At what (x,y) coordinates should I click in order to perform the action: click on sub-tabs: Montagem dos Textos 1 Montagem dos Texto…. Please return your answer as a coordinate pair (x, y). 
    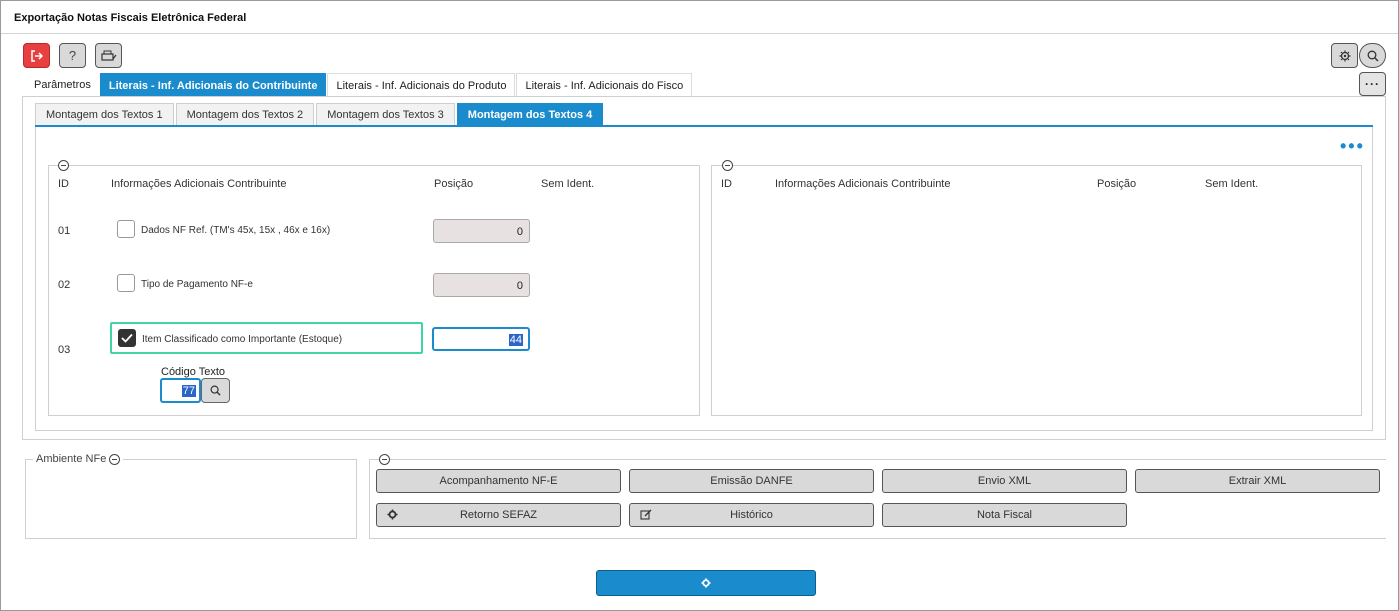
    Looking at the image, I should click on (320, 114).